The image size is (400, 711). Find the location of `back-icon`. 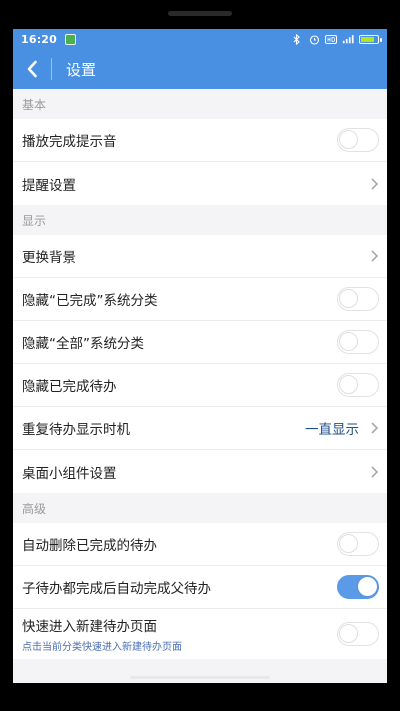

back-icon is located at coordinates (32, 69).